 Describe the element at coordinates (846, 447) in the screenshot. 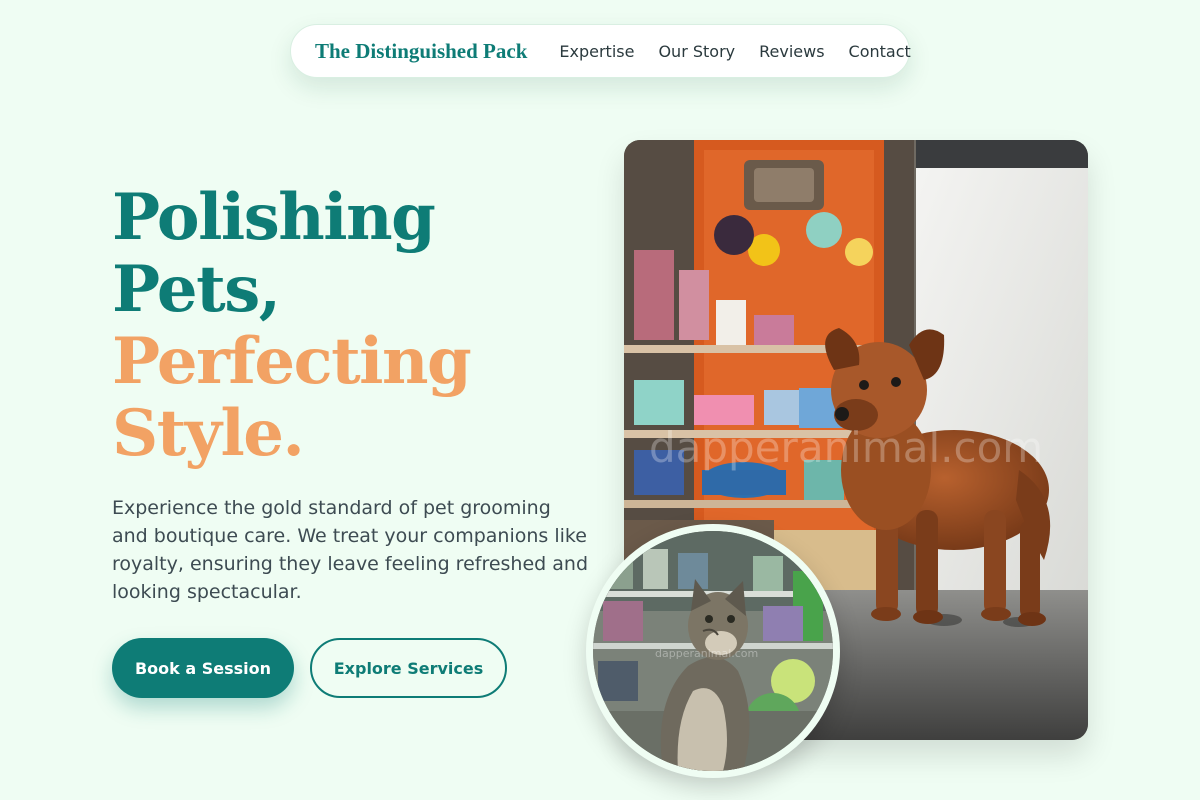

I see `dog-photo-watermark: dapperanimal.com` at that location.